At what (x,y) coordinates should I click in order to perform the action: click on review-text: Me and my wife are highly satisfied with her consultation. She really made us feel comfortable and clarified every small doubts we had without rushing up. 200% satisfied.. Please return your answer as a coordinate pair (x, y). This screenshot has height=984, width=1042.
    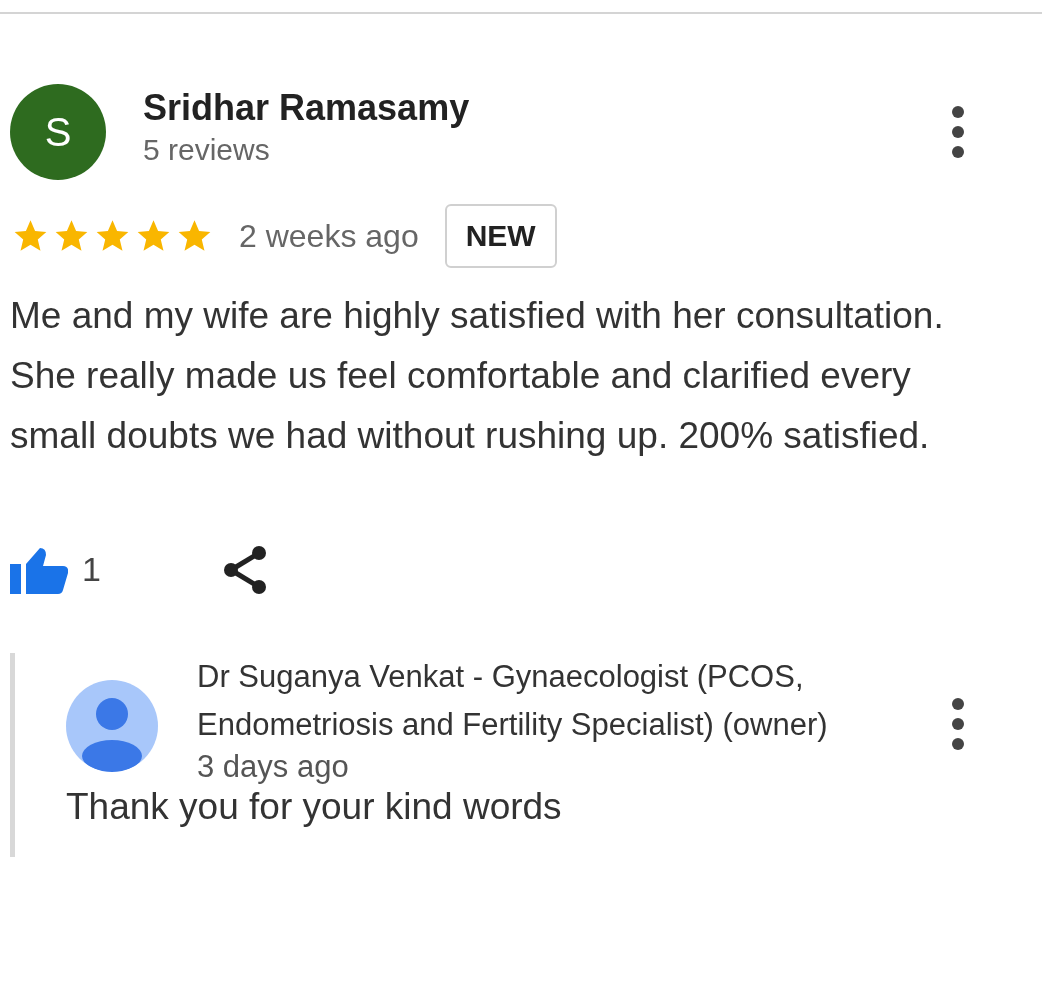
    Looking at the image, I should click on (477, 376).